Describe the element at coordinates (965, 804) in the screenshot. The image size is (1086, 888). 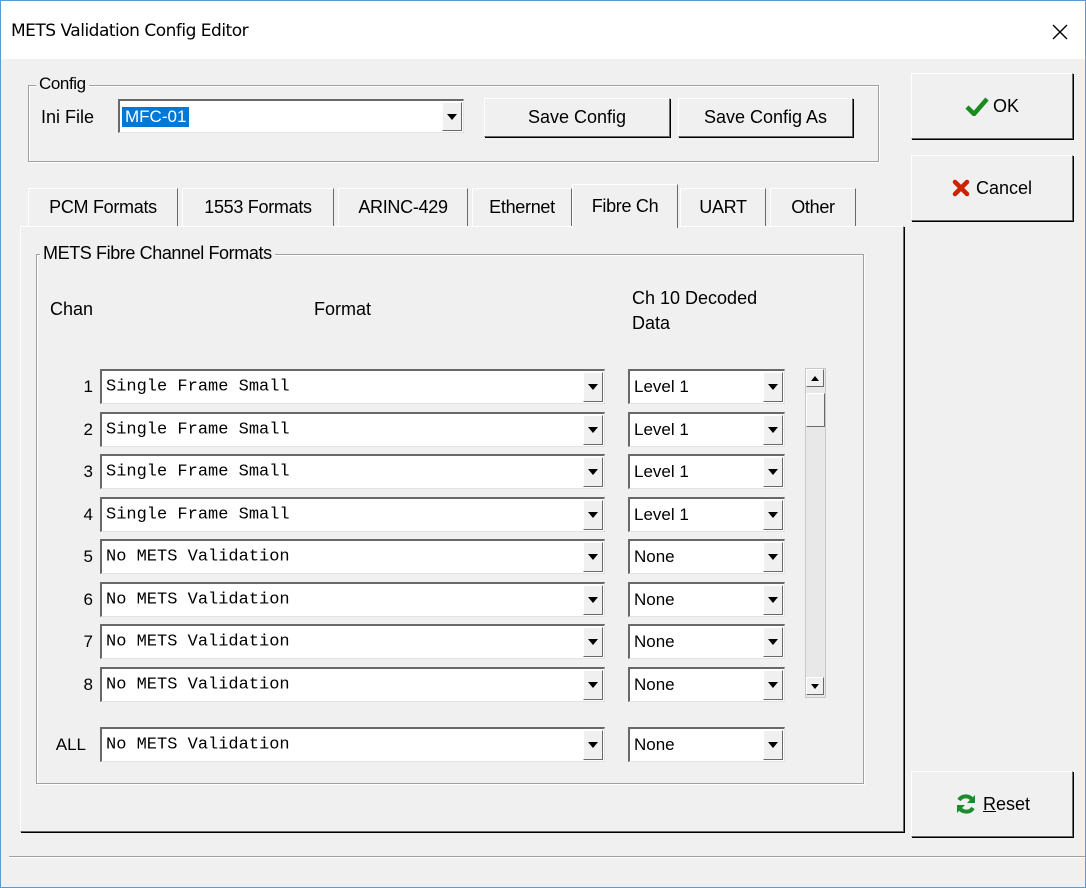
I see `refresh-icon` at that location.